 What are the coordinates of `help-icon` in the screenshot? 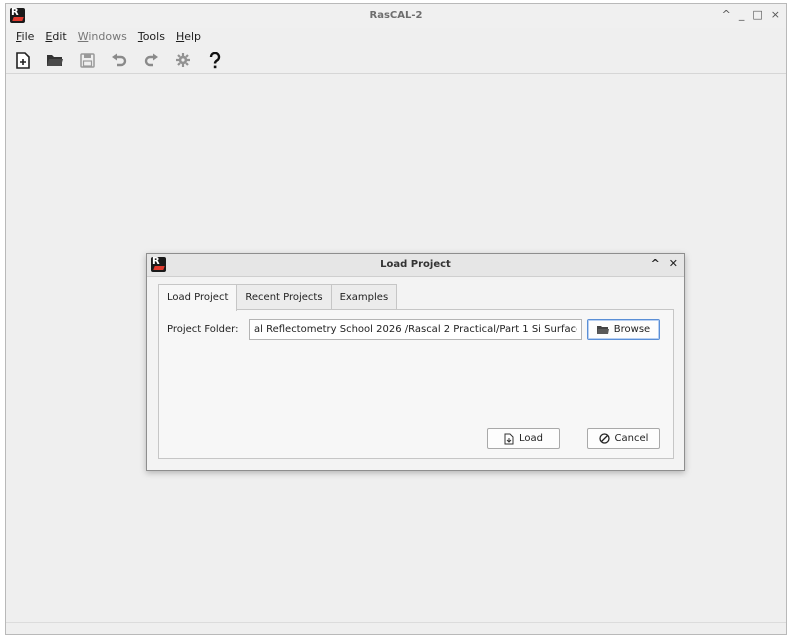 It's located at (215, 59).